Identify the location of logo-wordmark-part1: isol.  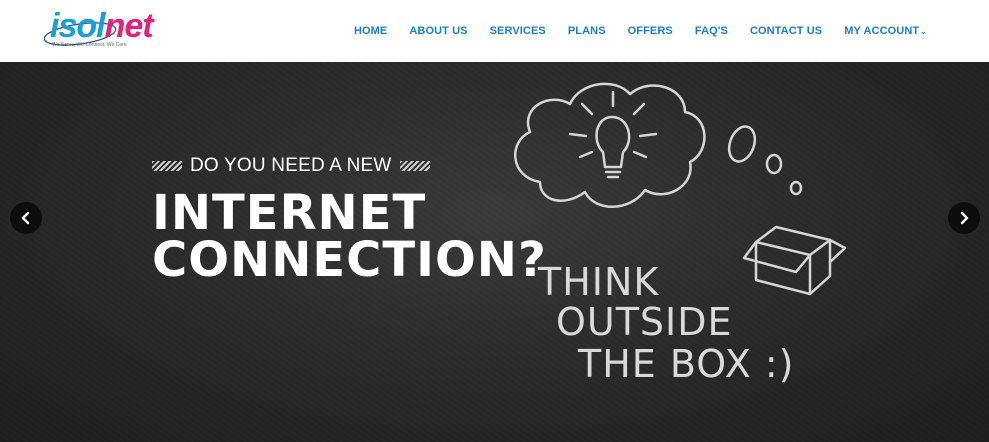
(78, 26).